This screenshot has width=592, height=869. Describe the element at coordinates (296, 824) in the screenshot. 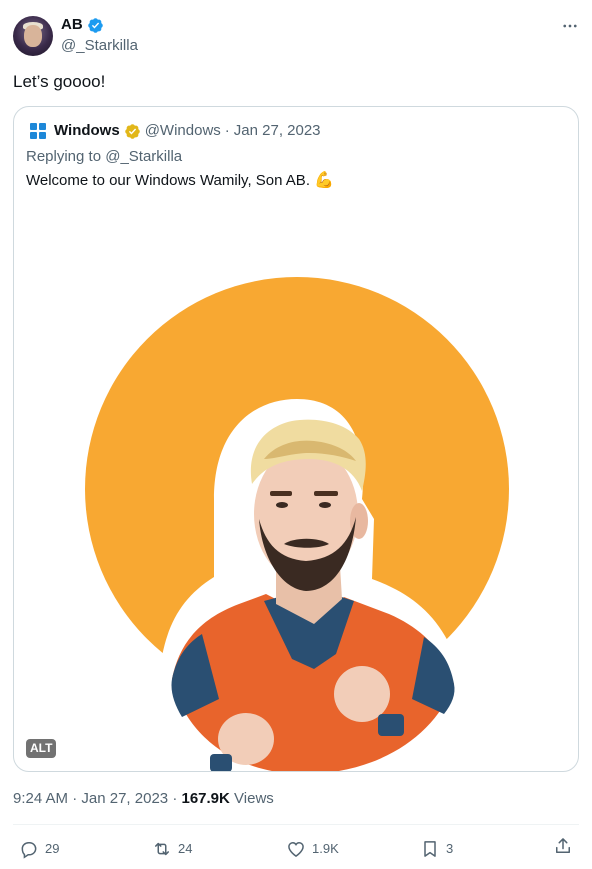

I see `divider` at that location.